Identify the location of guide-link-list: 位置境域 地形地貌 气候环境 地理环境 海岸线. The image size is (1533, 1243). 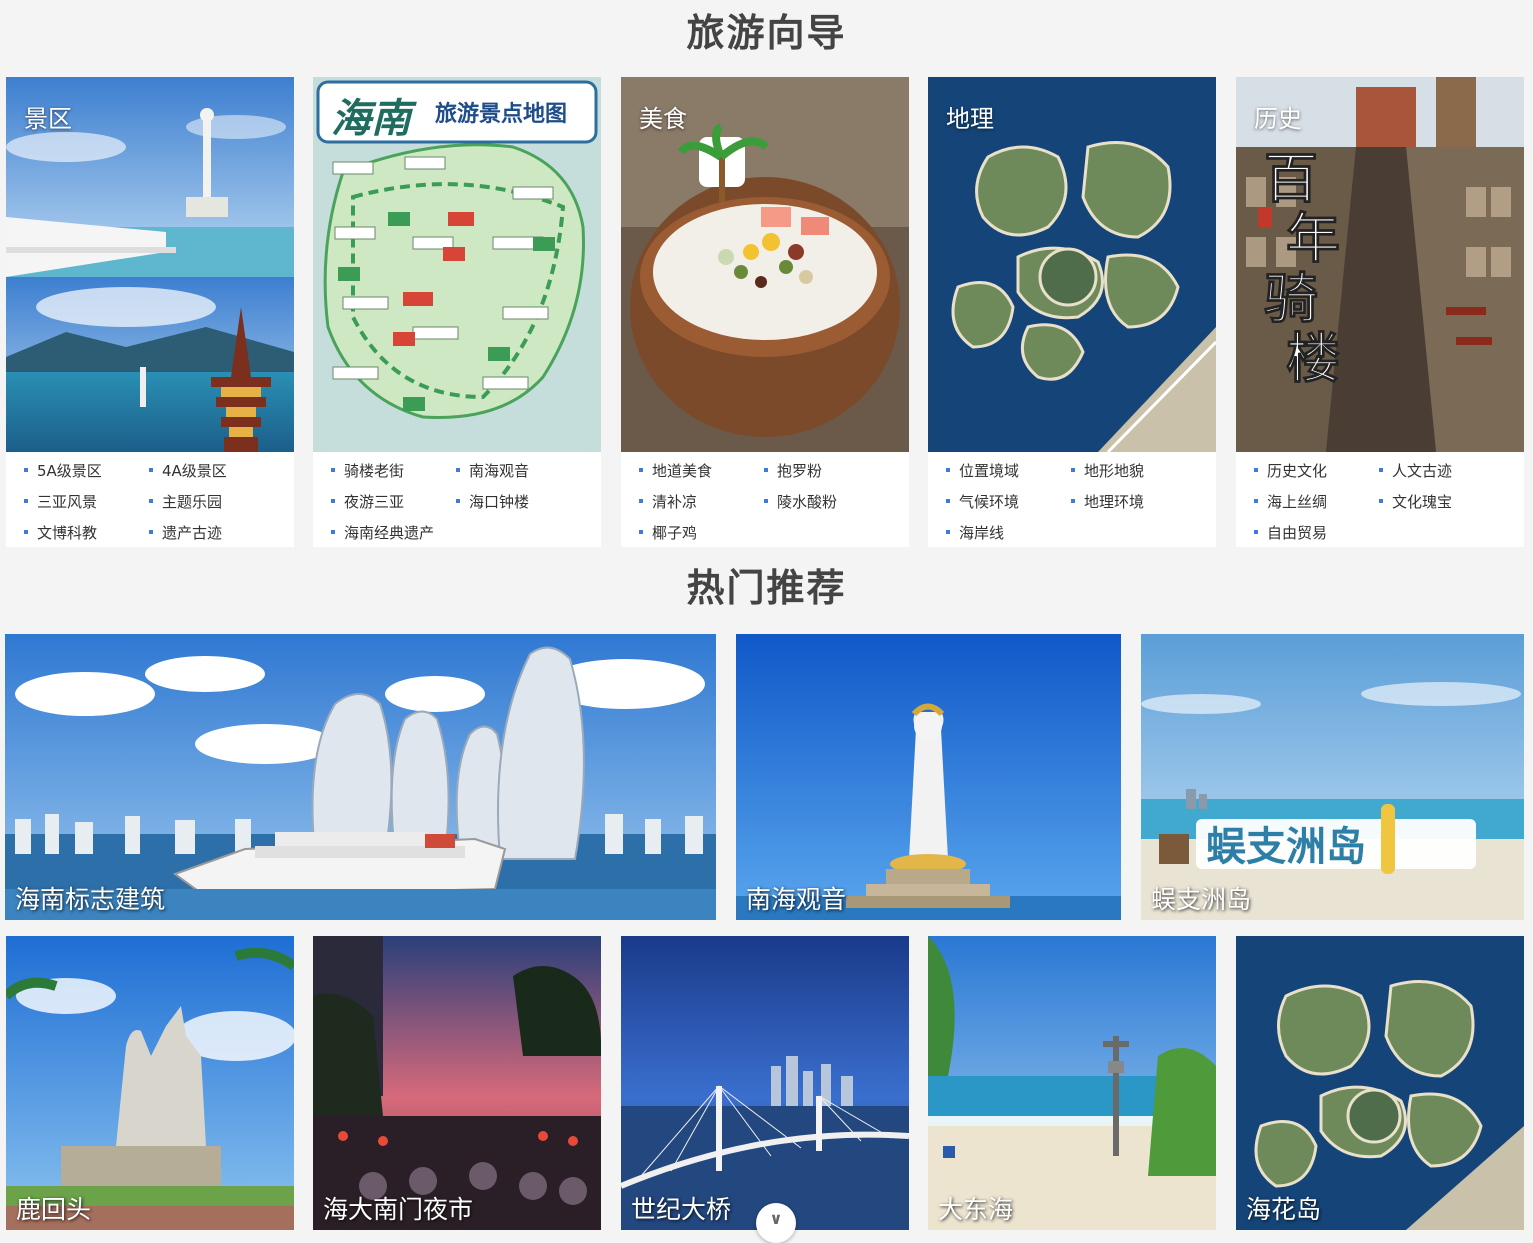
(1081, 500).